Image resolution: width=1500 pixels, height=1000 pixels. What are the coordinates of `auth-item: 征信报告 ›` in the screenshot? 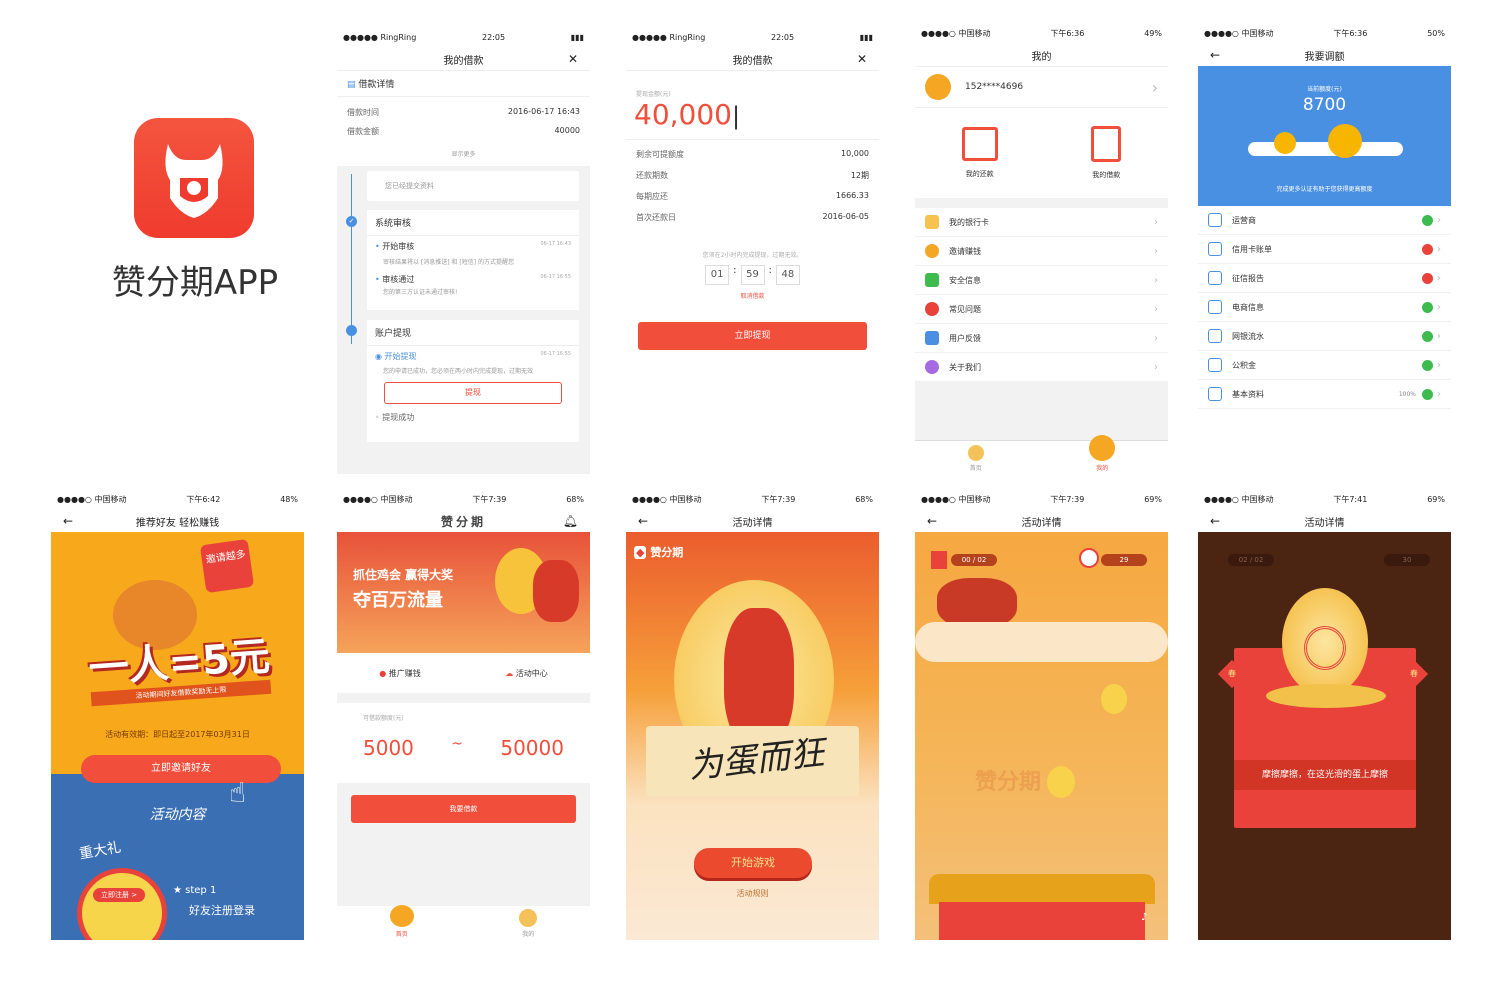 It's located at (1324, 278).